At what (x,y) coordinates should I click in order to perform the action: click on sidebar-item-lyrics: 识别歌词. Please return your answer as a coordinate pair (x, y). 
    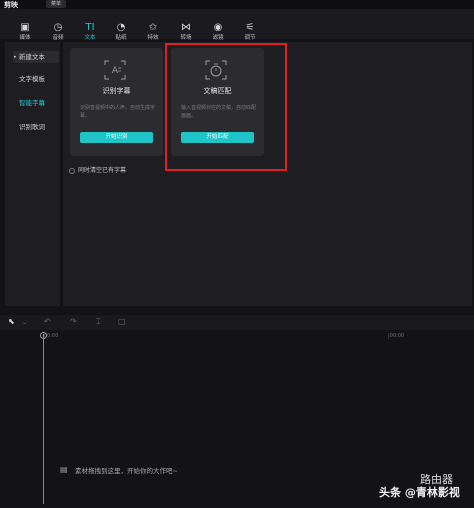
    Looking at the image, I should click on (42, 127).